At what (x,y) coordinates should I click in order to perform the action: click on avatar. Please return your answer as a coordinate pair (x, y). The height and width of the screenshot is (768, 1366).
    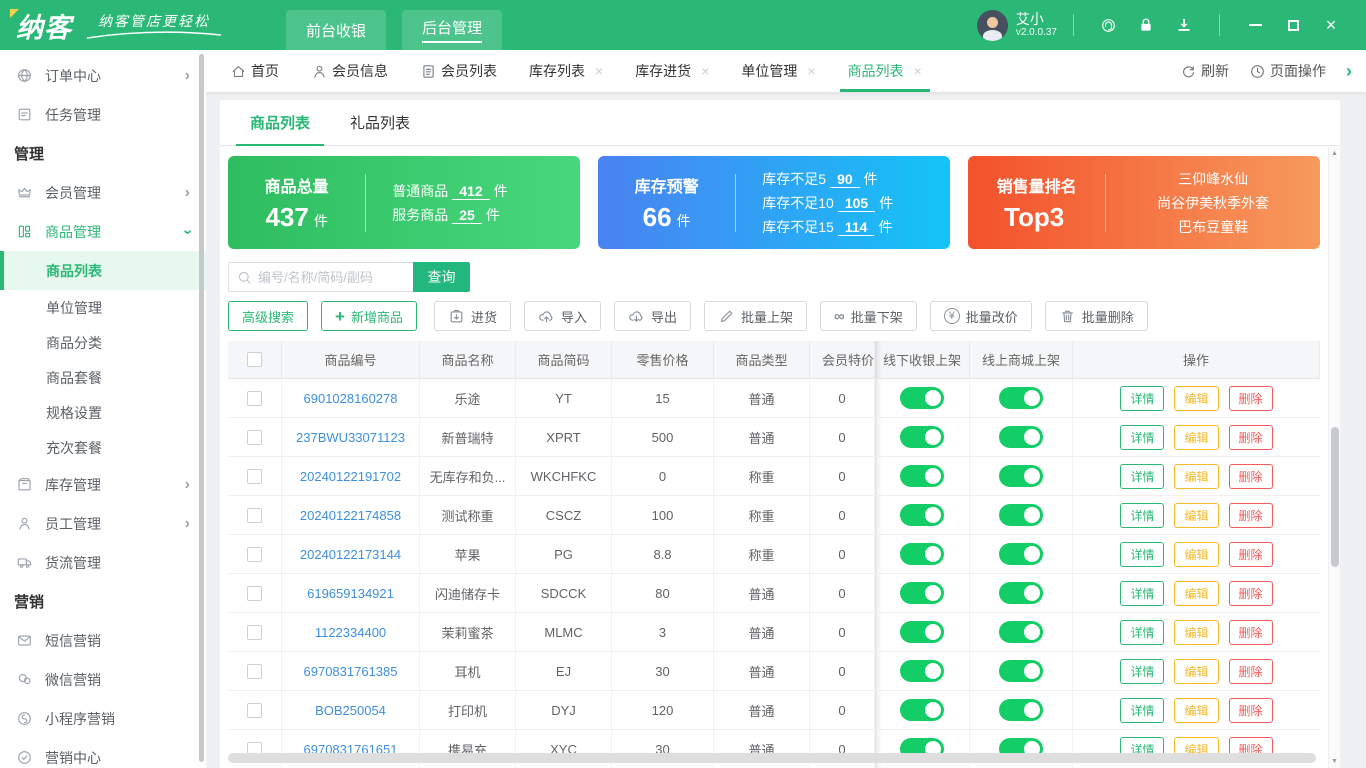
    Looking at the image, I should click on (992, 25).